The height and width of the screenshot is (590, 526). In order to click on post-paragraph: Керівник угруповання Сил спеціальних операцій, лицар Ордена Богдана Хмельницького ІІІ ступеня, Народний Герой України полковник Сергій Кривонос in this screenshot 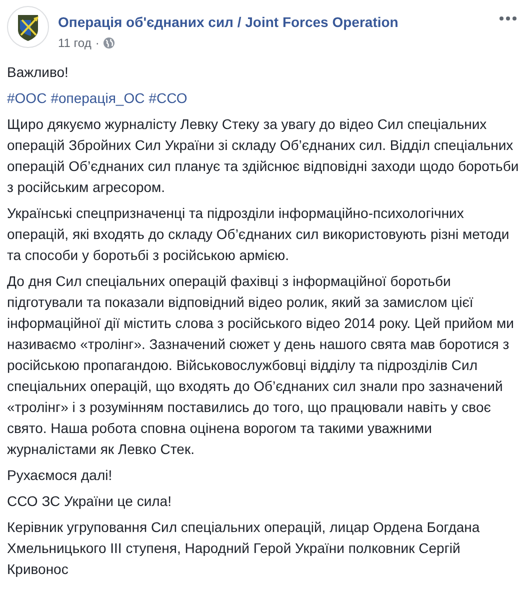, I will do `click(244, 548)`.